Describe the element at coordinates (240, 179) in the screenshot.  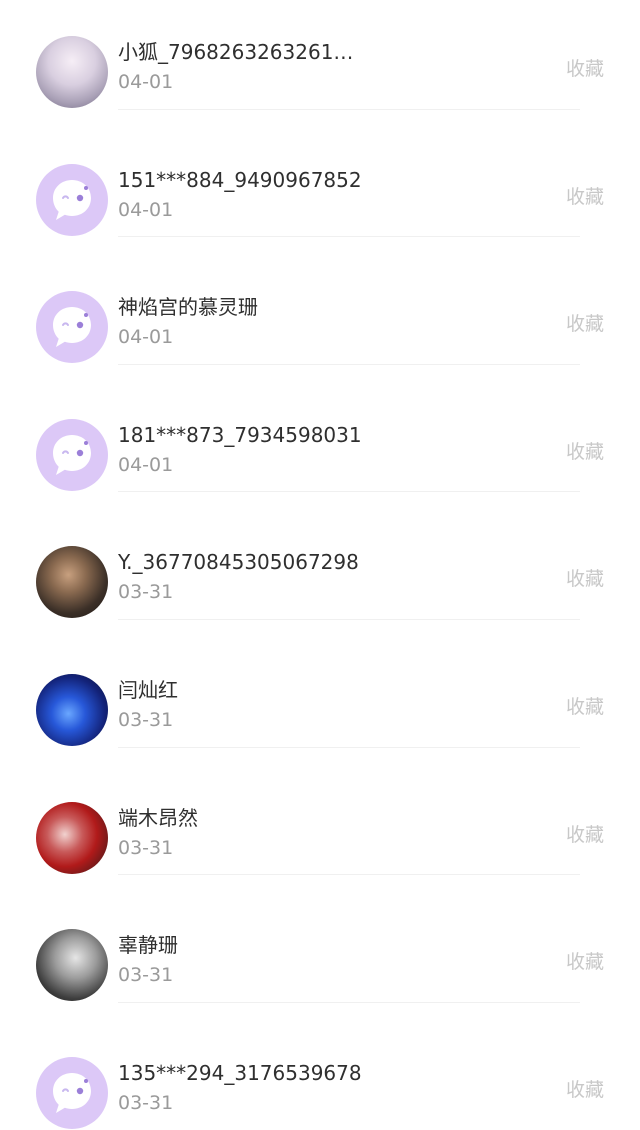
I see `user-name: 151***884_9490967852` at that location.